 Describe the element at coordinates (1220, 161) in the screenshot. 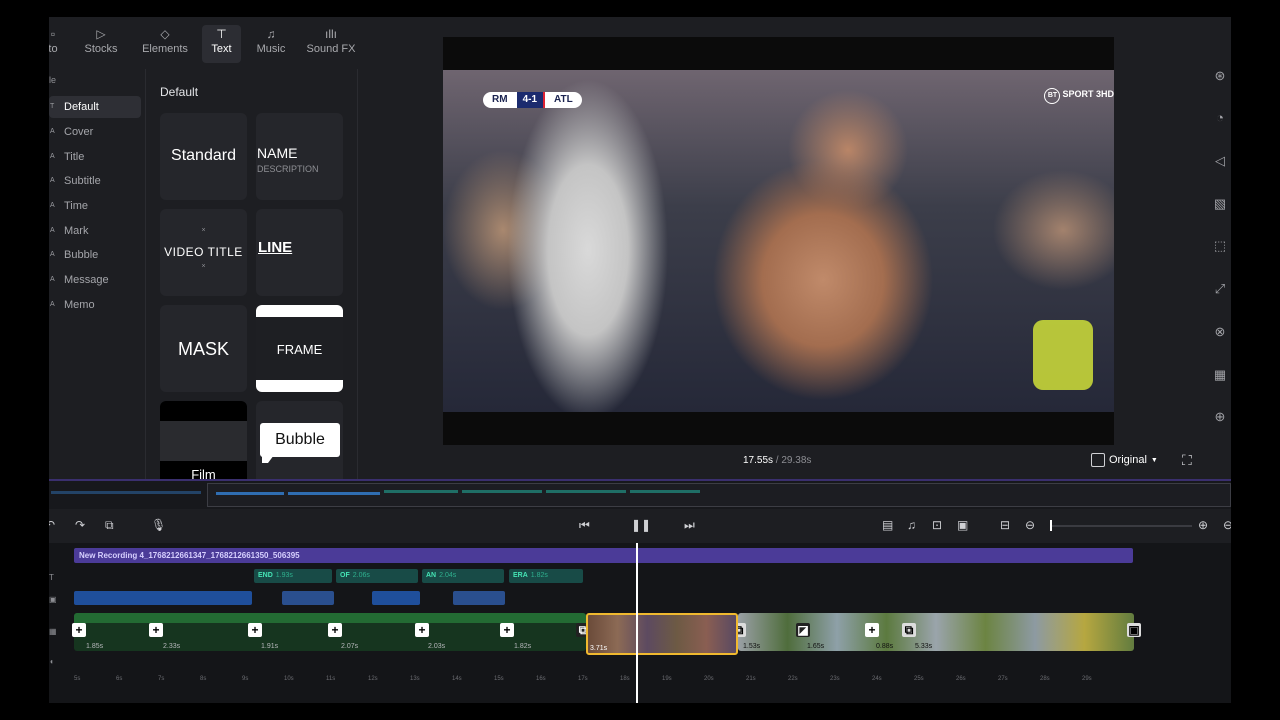

I see `volume-icon: ◁` at that location.